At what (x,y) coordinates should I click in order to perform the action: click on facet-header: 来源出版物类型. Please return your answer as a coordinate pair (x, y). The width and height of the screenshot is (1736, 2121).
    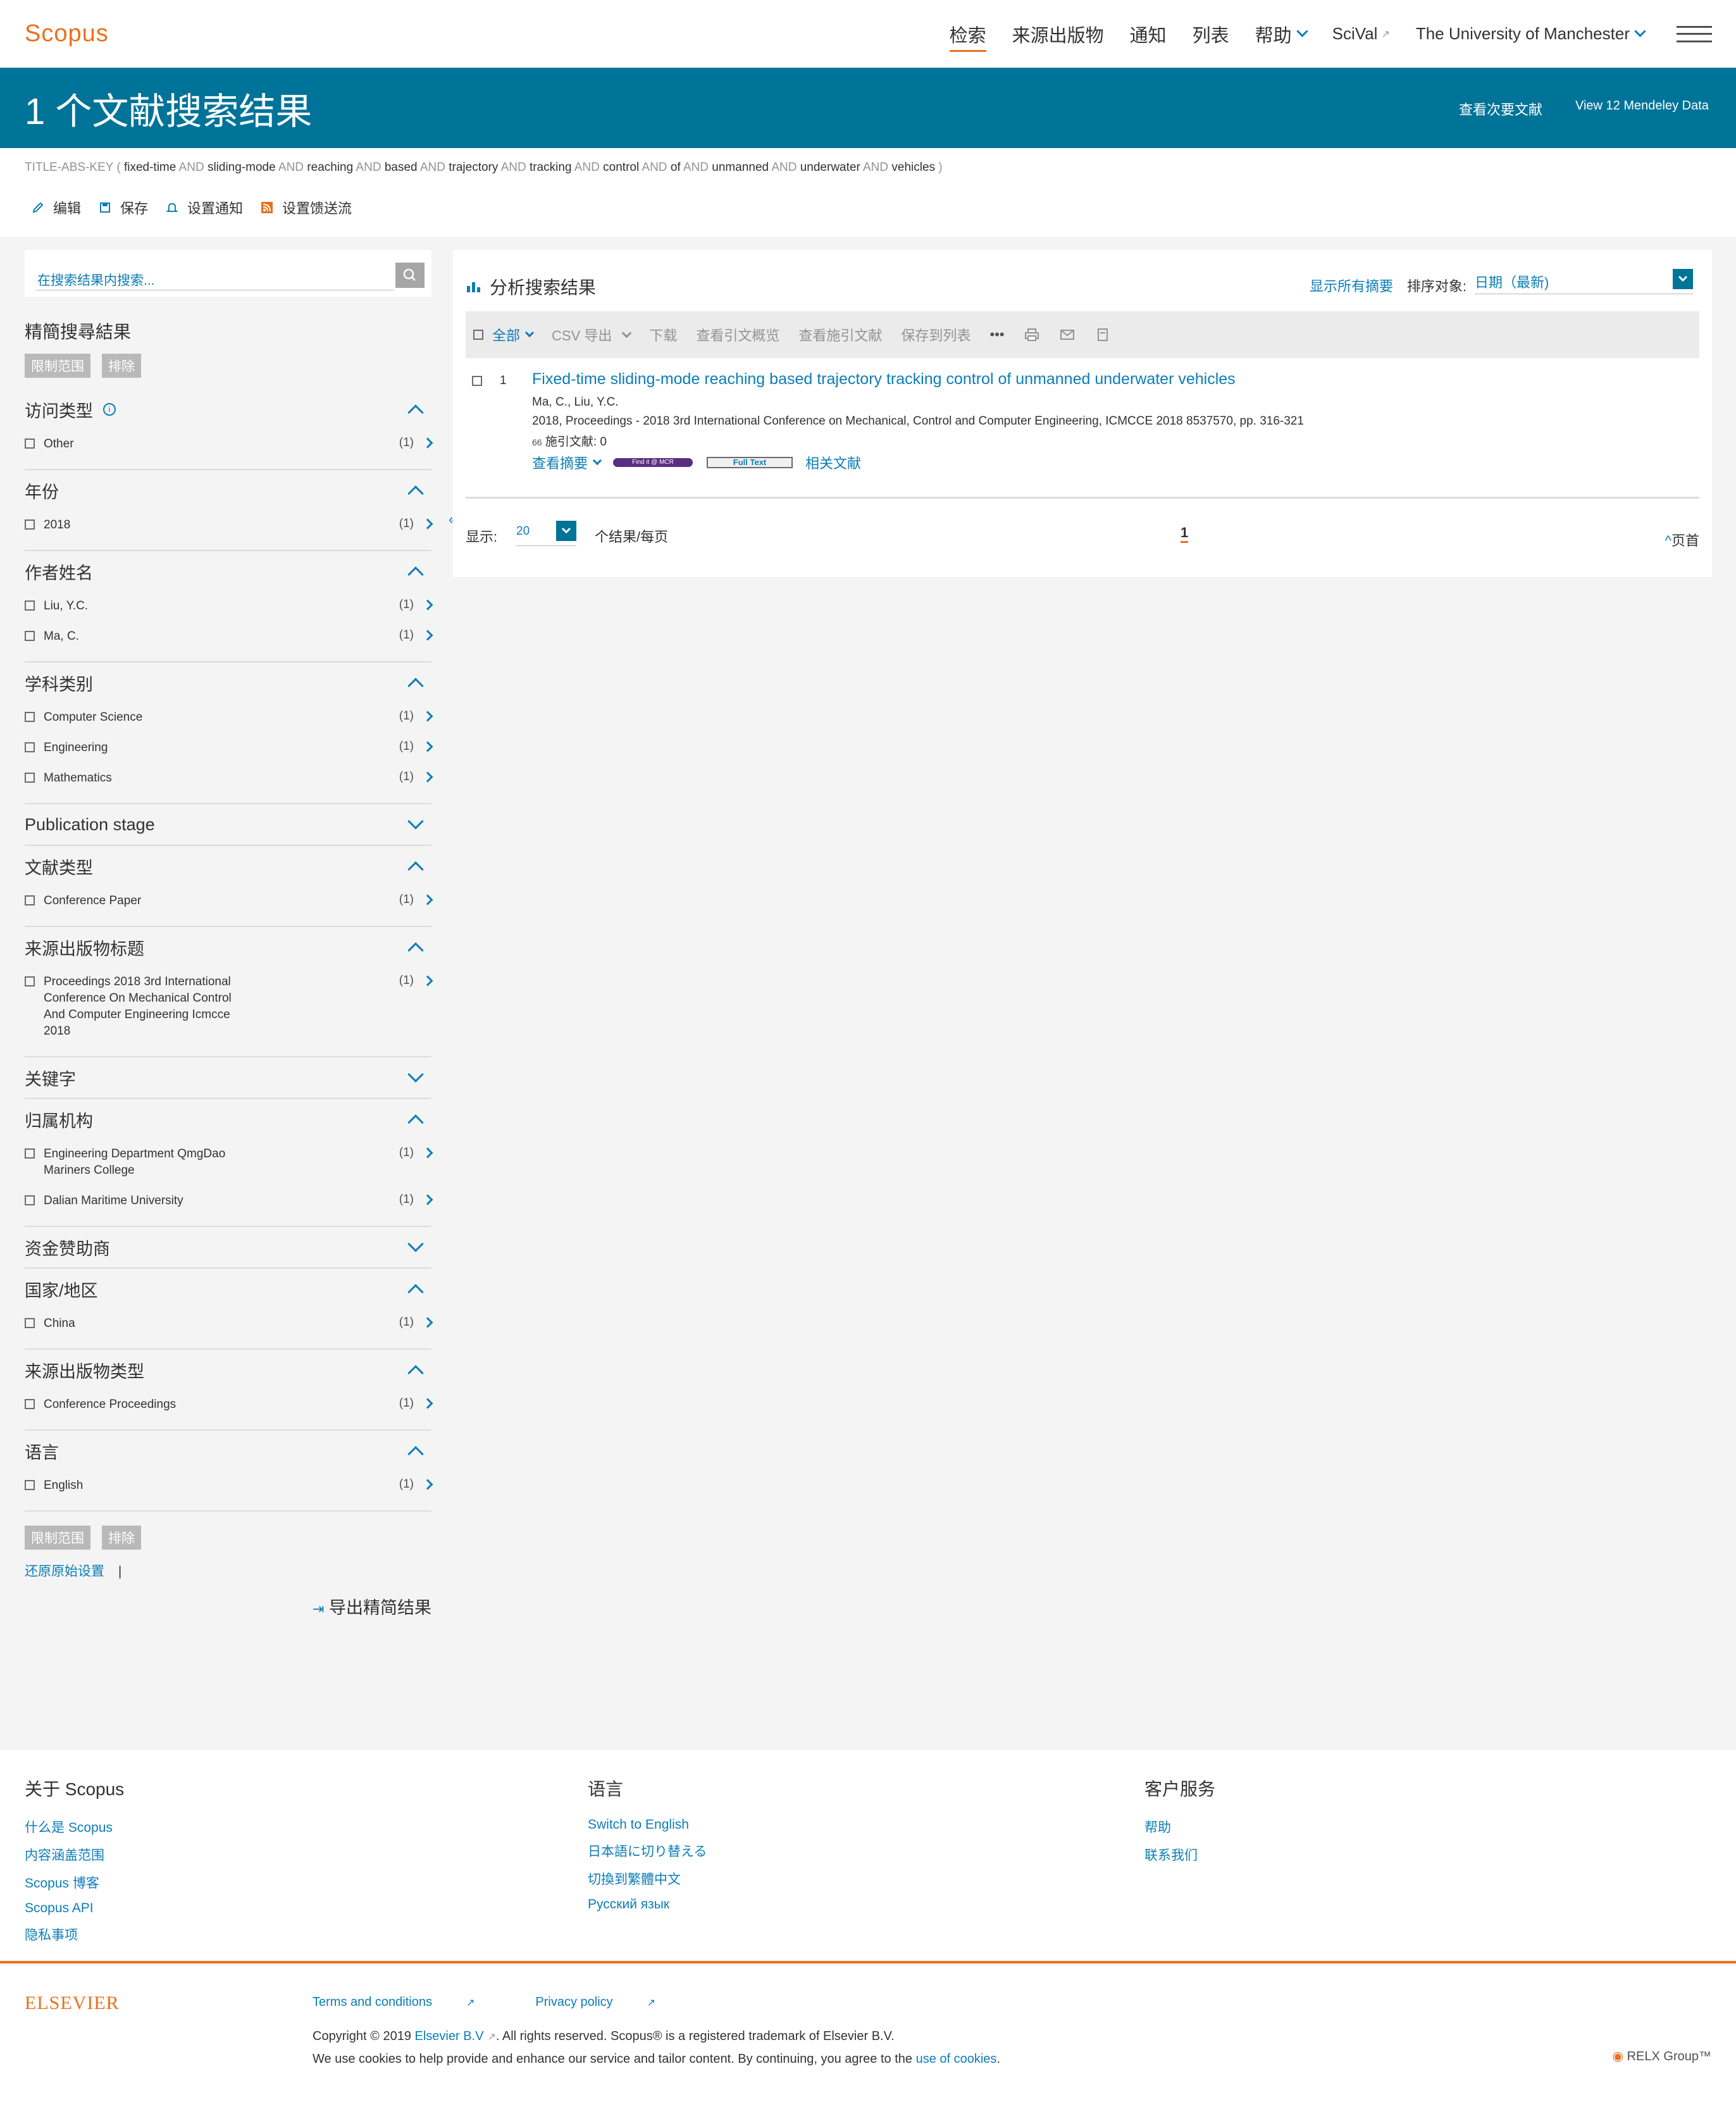
    Looking at the image, I should click on (228, 1370).